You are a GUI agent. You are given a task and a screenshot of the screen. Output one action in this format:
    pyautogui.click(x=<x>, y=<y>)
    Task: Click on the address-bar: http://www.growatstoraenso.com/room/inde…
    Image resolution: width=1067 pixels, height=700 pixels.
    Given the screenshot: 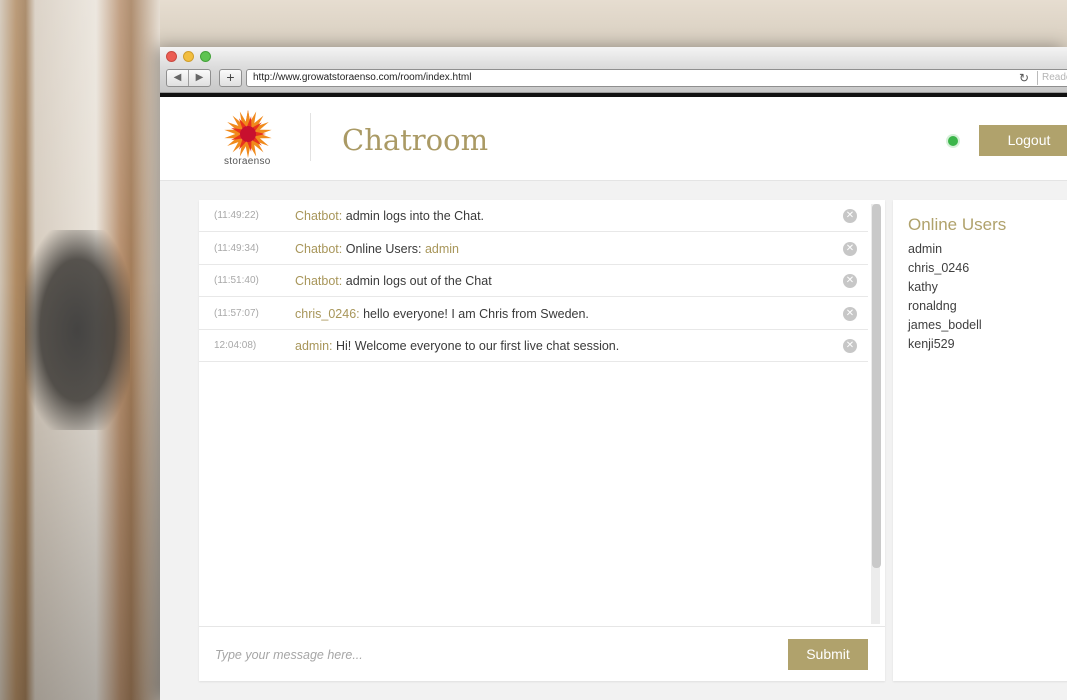 What is the action you would take?
    pyautogui.click(x=656, y=78)
    